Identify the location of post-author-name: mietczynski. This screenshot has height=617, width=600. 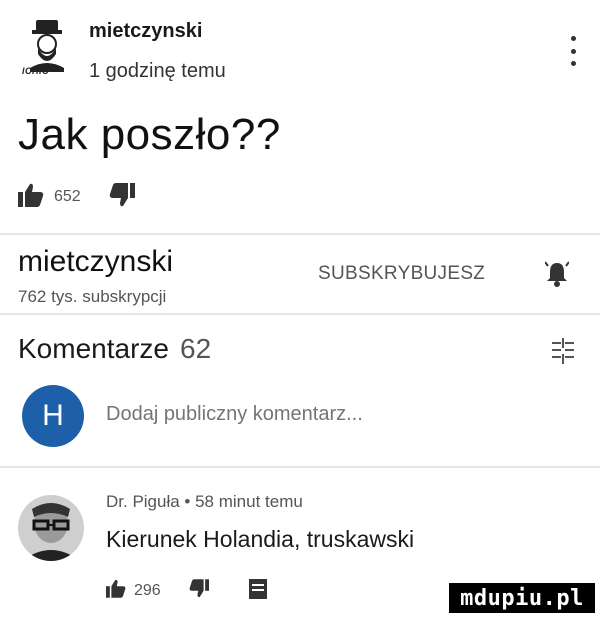
(145, 31).